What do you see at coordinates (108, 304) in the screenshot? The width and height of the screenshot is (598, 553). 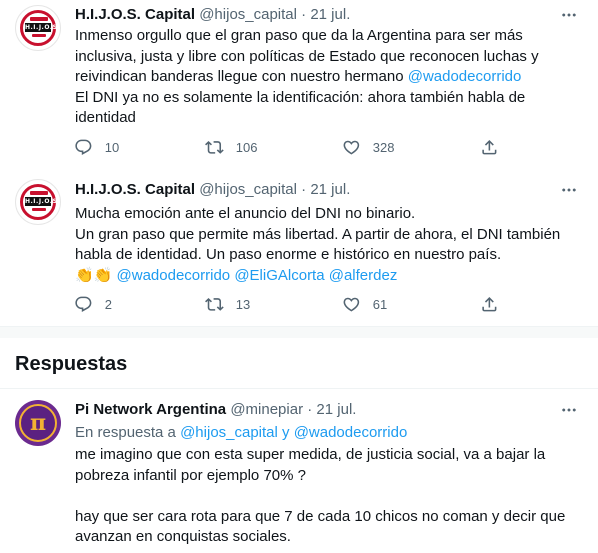 I see `reply-count: 2` at bounding box center [108, 304].